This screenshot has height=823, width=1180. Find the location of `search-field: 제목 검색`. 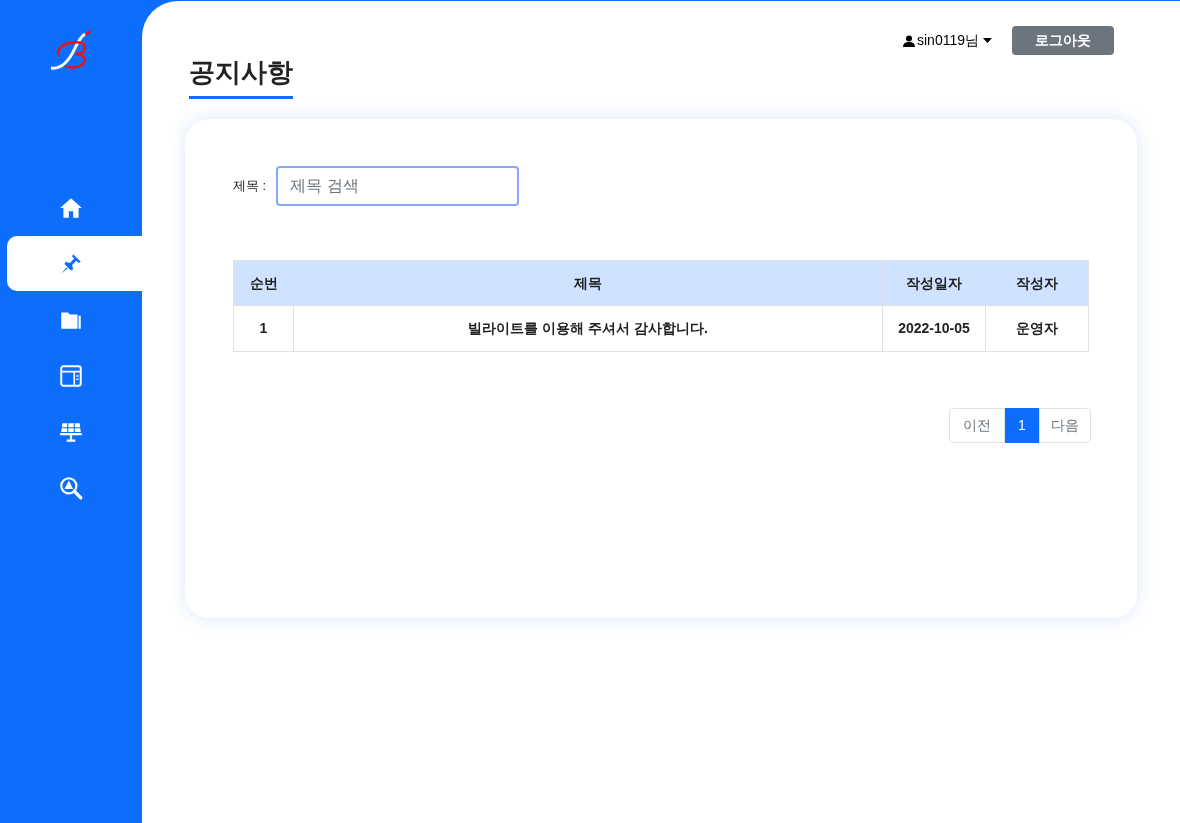

search-field: 제목 검색 is located at coordinates (398, 186).